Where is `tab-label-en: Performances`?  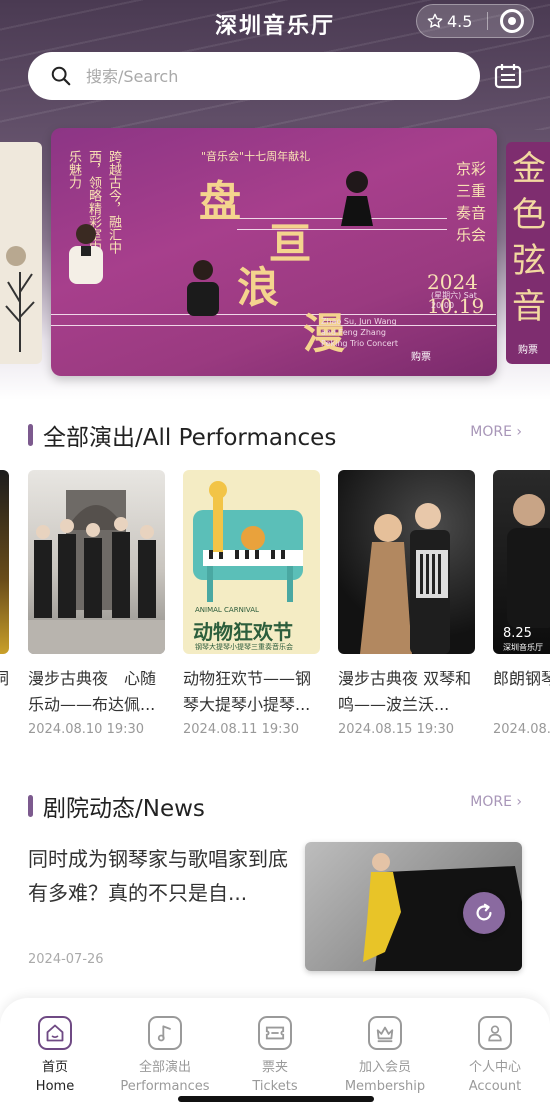
tab-label-en: Performances is located at coordinates (165, 1086).